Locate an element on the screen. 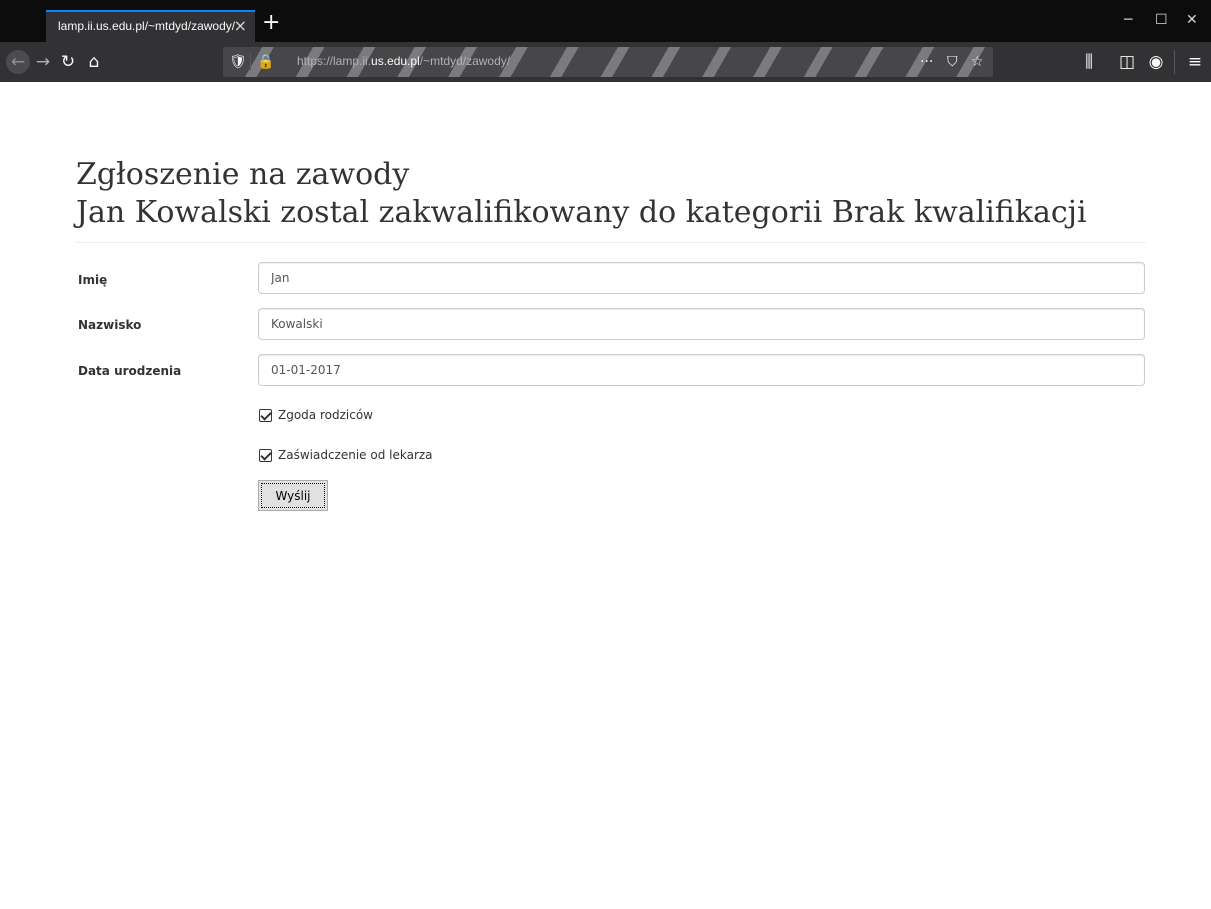 The image size is (1211, 909). tab-title: lamp.ii.us.edu.pl/~mtdyd/zawody/ is located at coordinates (147, 26).